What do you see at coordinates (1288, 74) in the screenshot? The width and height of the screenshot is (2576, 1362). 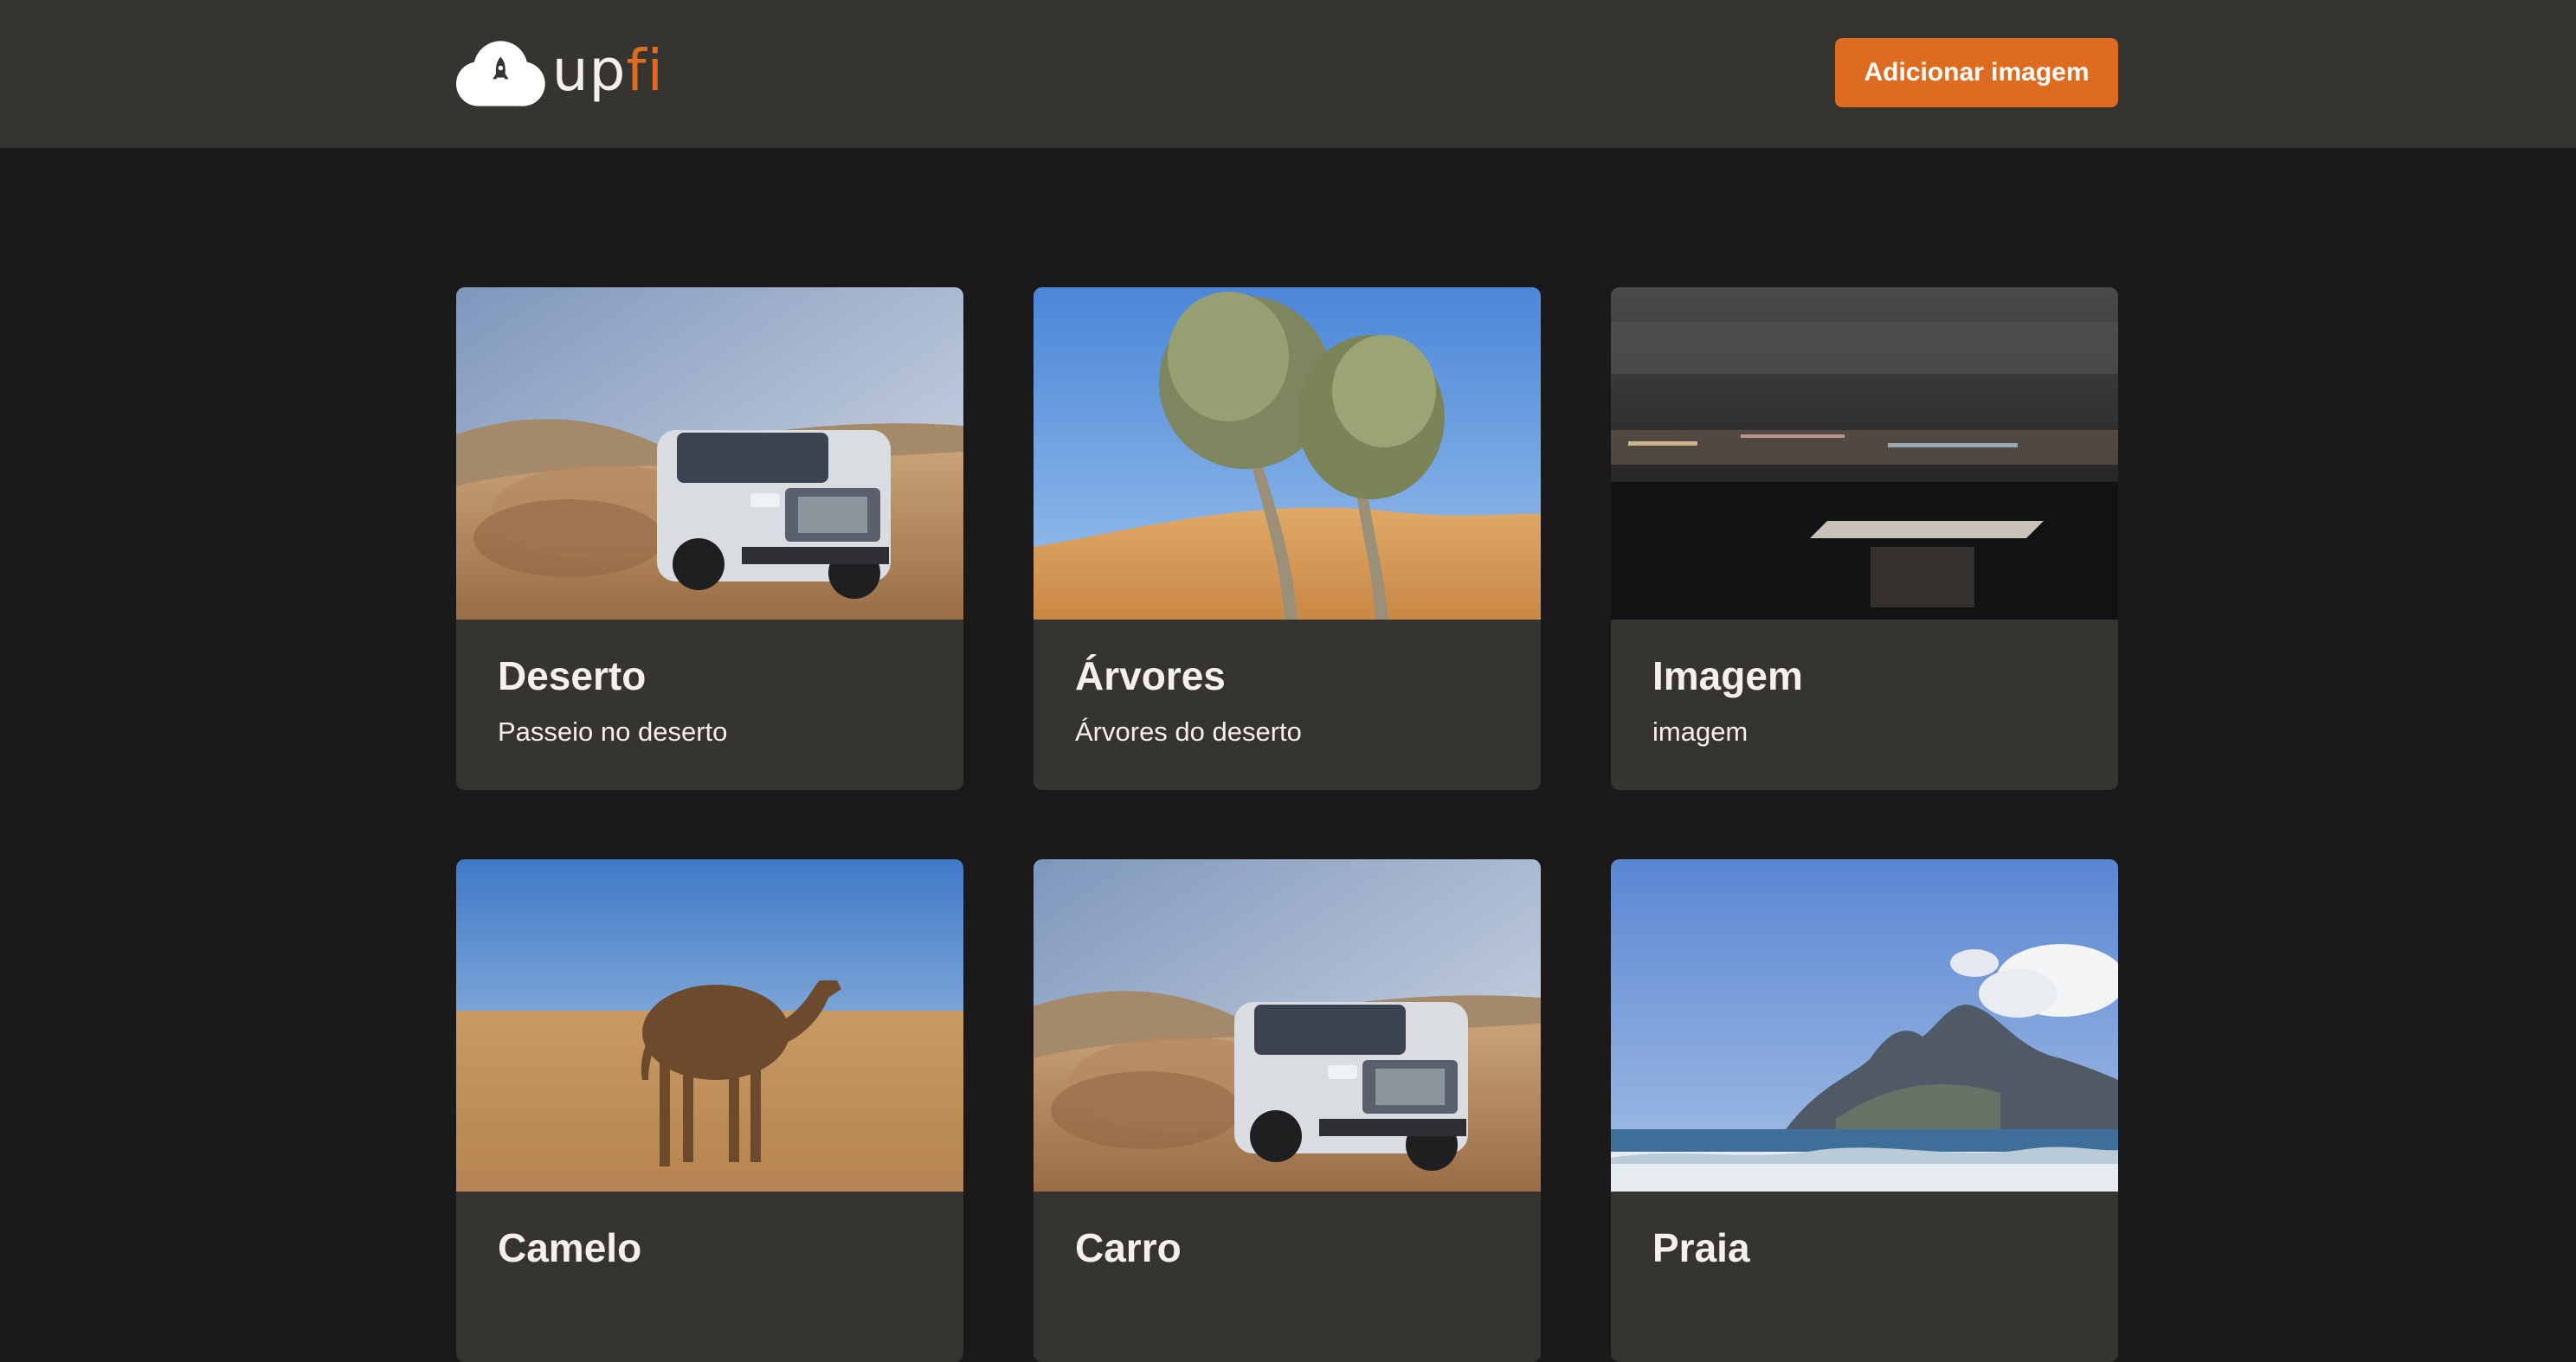 I see `top-bar: upfi Adicionar imagem` at bounding box center [1288, 74].